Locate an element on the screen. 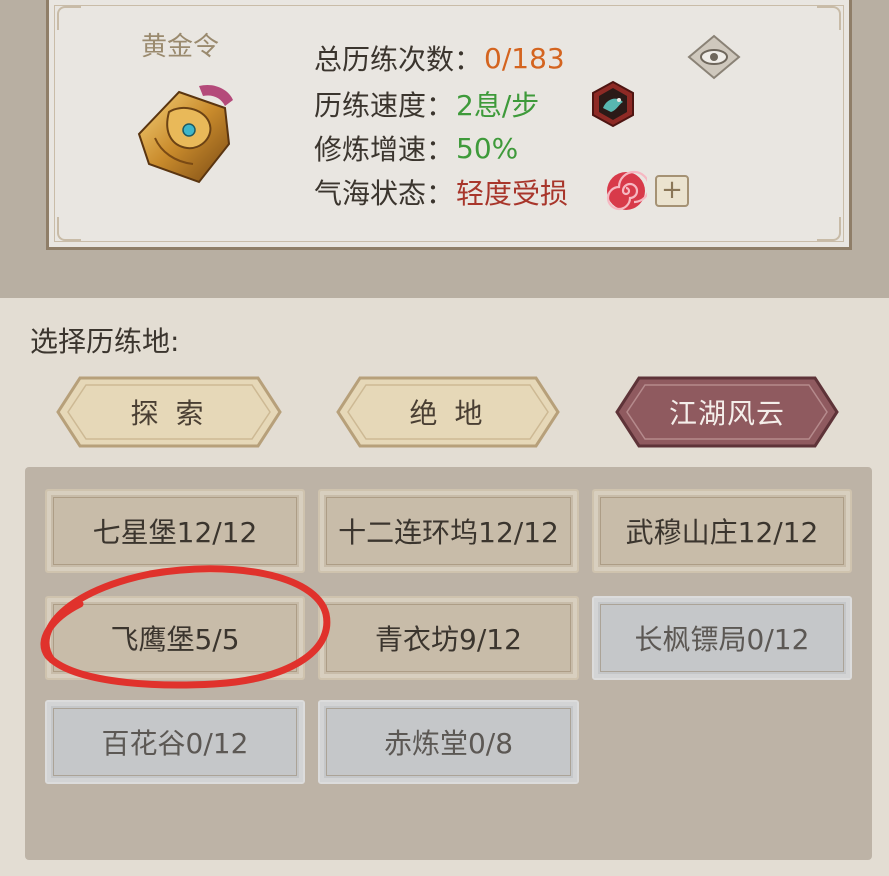 The image size is (889, 876). stat-boost-label: 修炼增速： is located at coordinates (384, 149).